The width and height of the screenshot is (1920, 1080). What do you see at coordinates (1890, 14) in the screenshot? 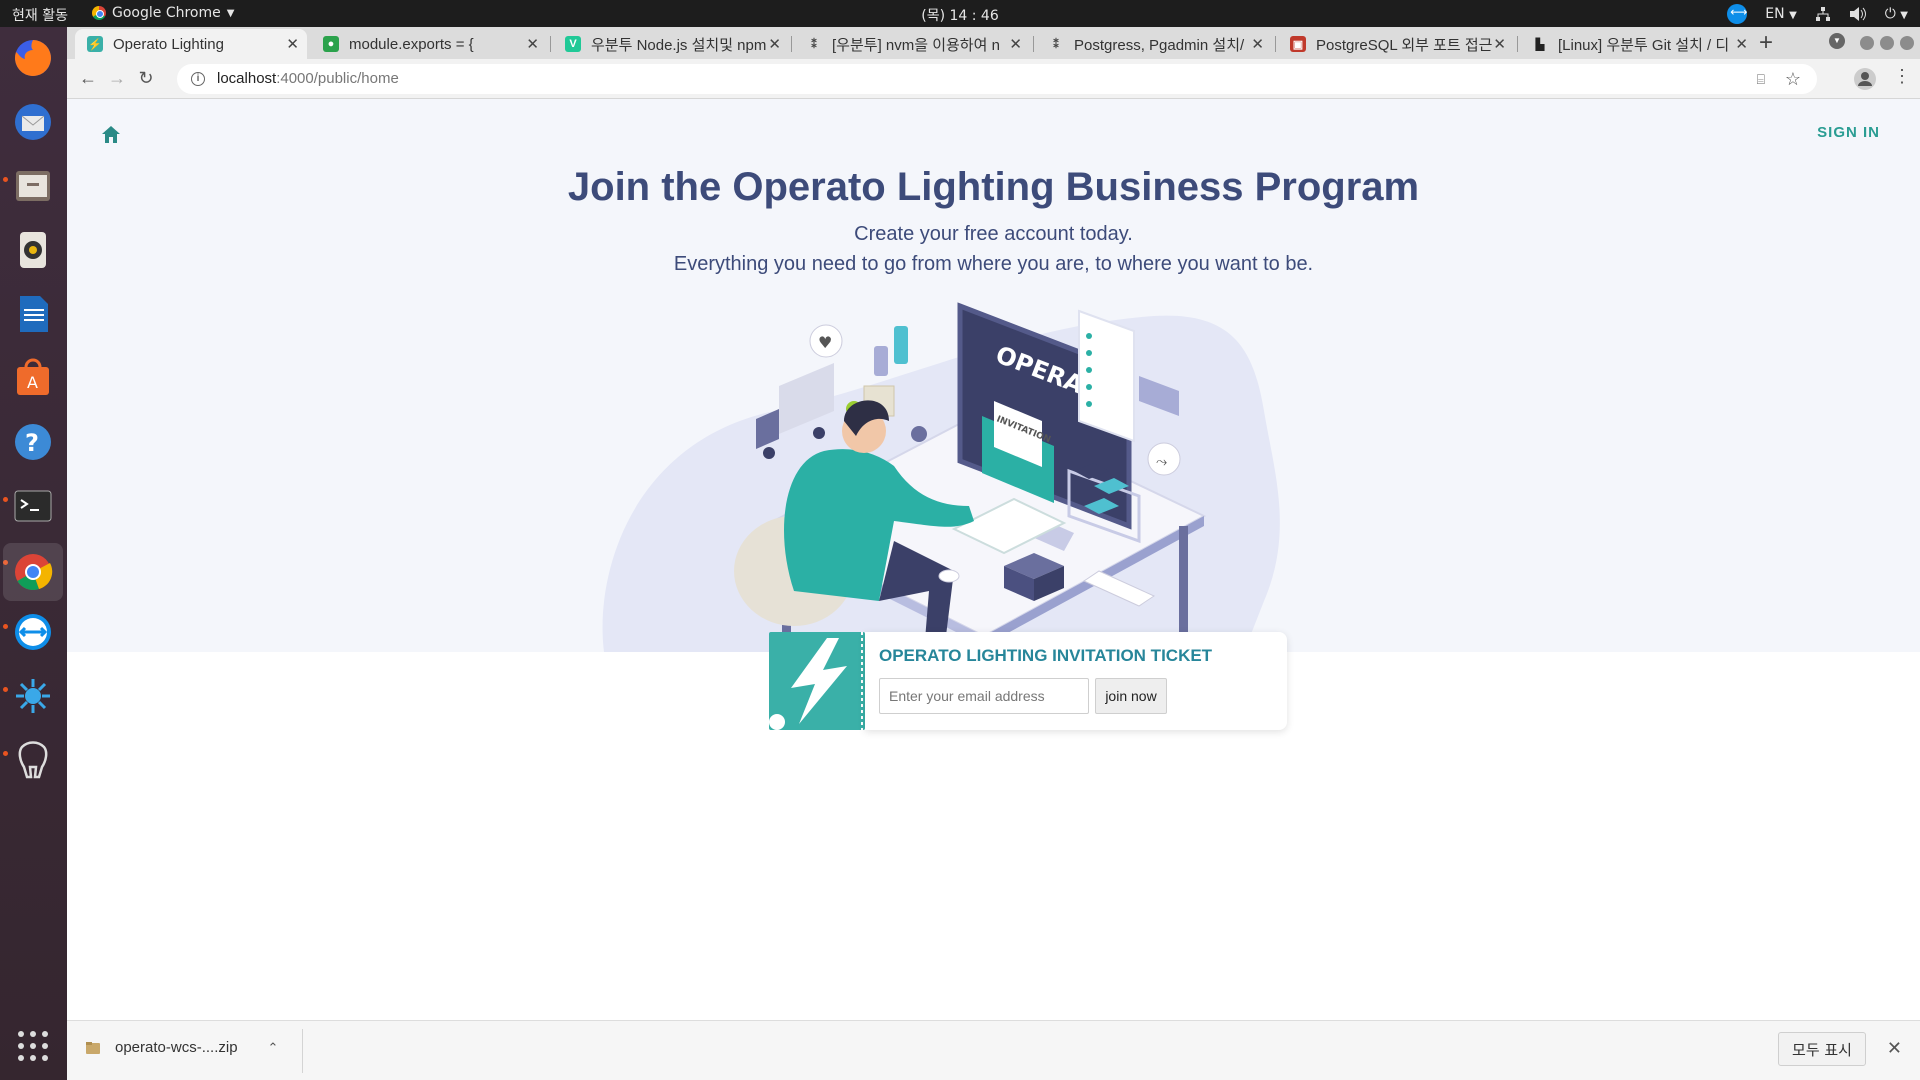
I see `power-icon: ⏻` at bounding box center [1890, 14].